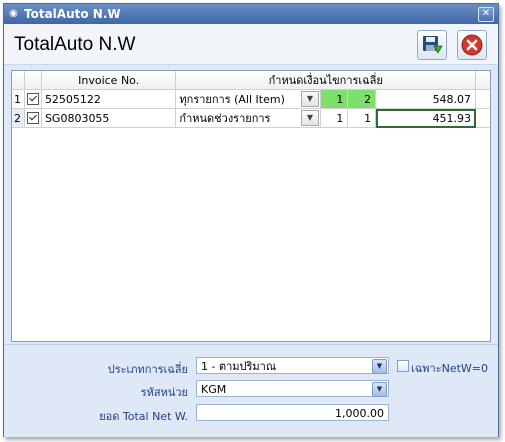 The height and width of the screenshot is (442, 505). Describe the element at coordinates (239, 366) in the screenshot. I see `avg-type-value: 1 - ตามปริมาณ` at that location.